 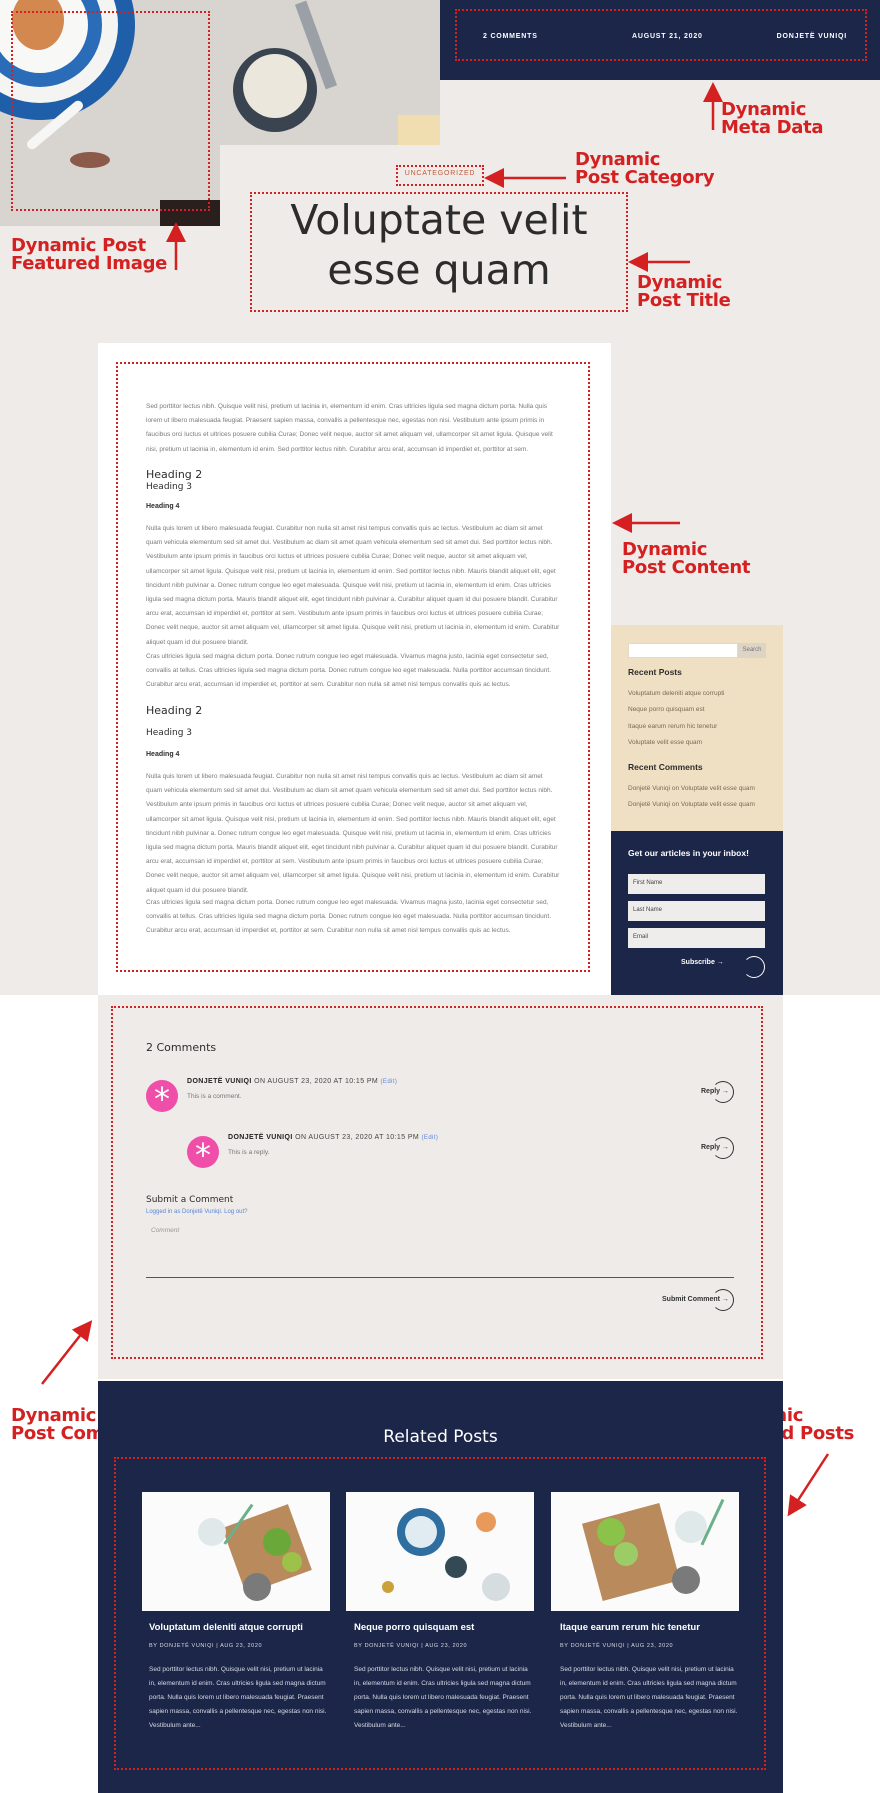 What do you see at coordinates (666, 709) in the screenshot?
I see `recent-post-link: Neque porro quisquam est` at bounding box center [666, 709].